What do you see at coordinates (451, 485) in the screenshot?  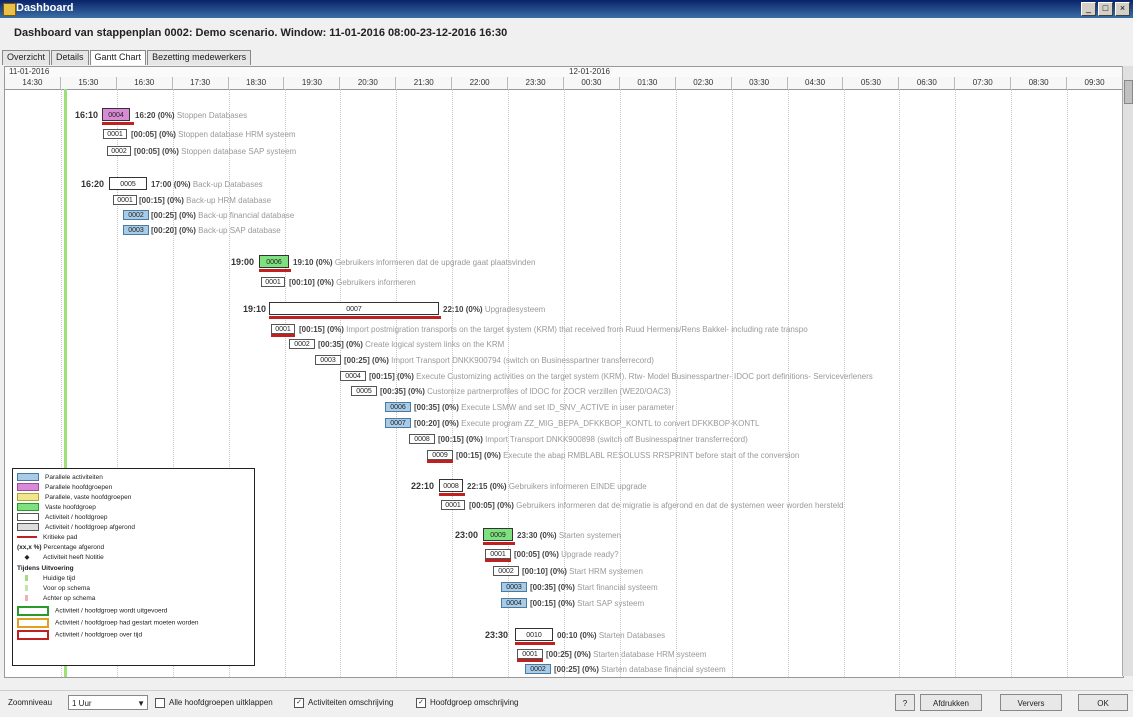 I see `group-bar: 0008` at bounding box center [451, 485].